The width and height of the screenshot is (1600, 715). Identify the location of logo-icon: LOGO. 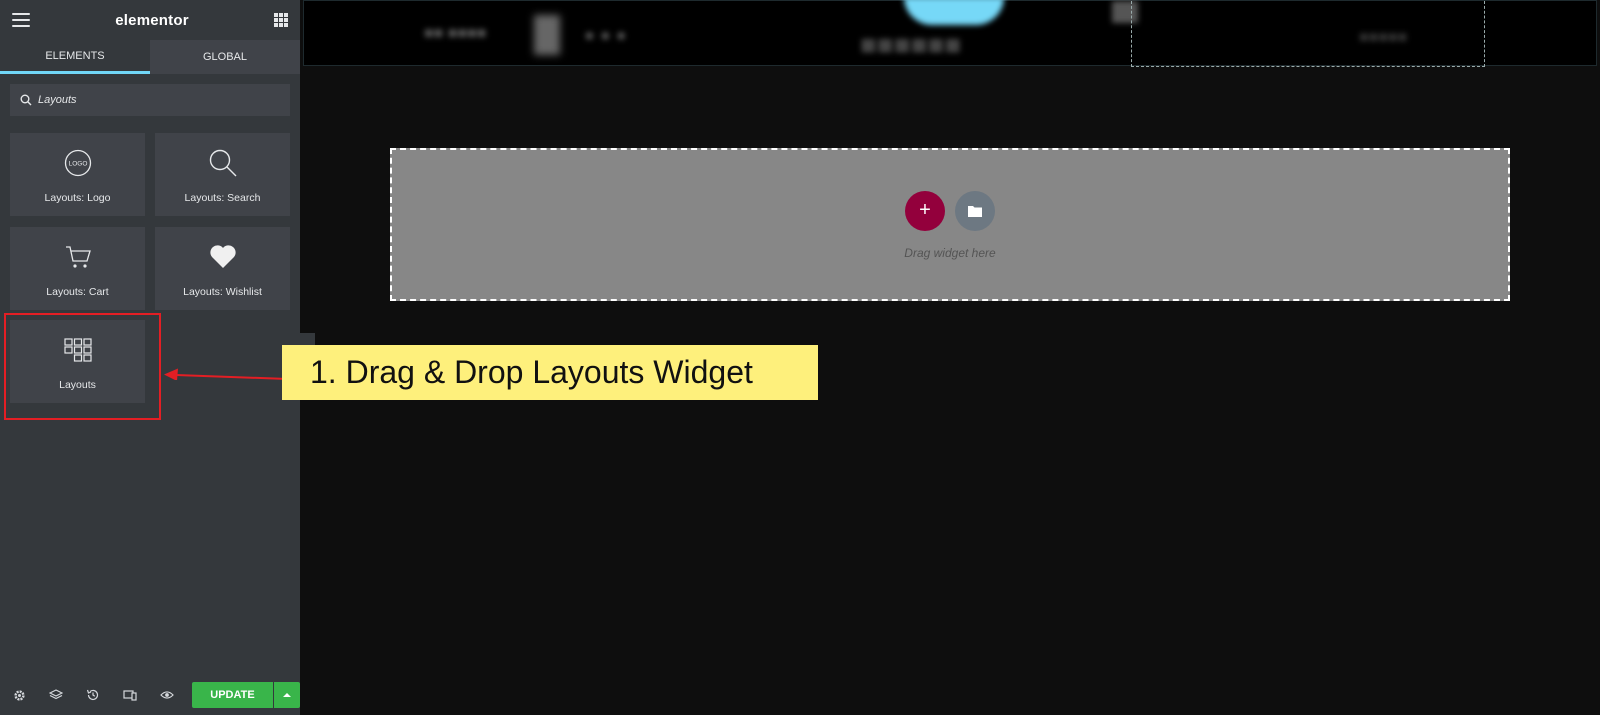
(77, 163).